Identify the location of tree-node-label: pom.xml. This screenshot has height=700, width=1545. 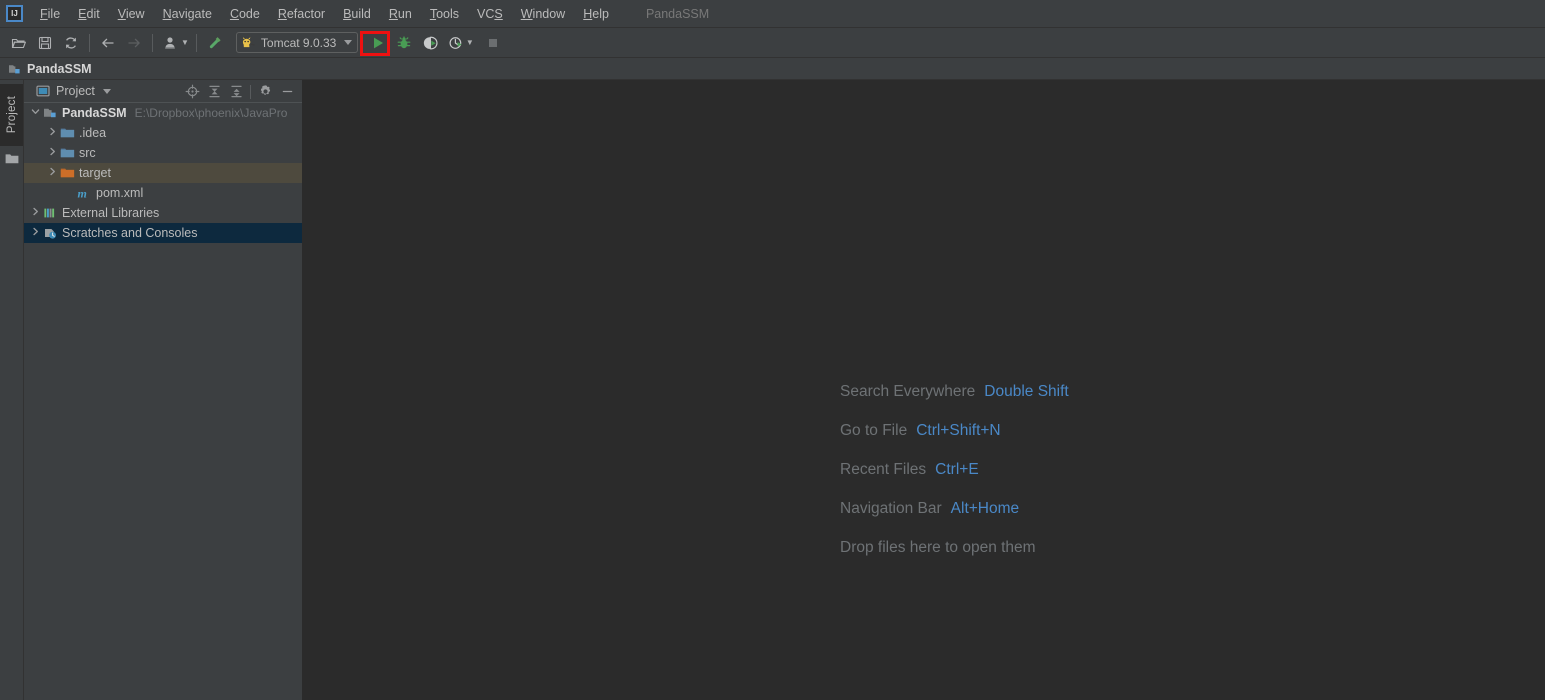
(120, 193).